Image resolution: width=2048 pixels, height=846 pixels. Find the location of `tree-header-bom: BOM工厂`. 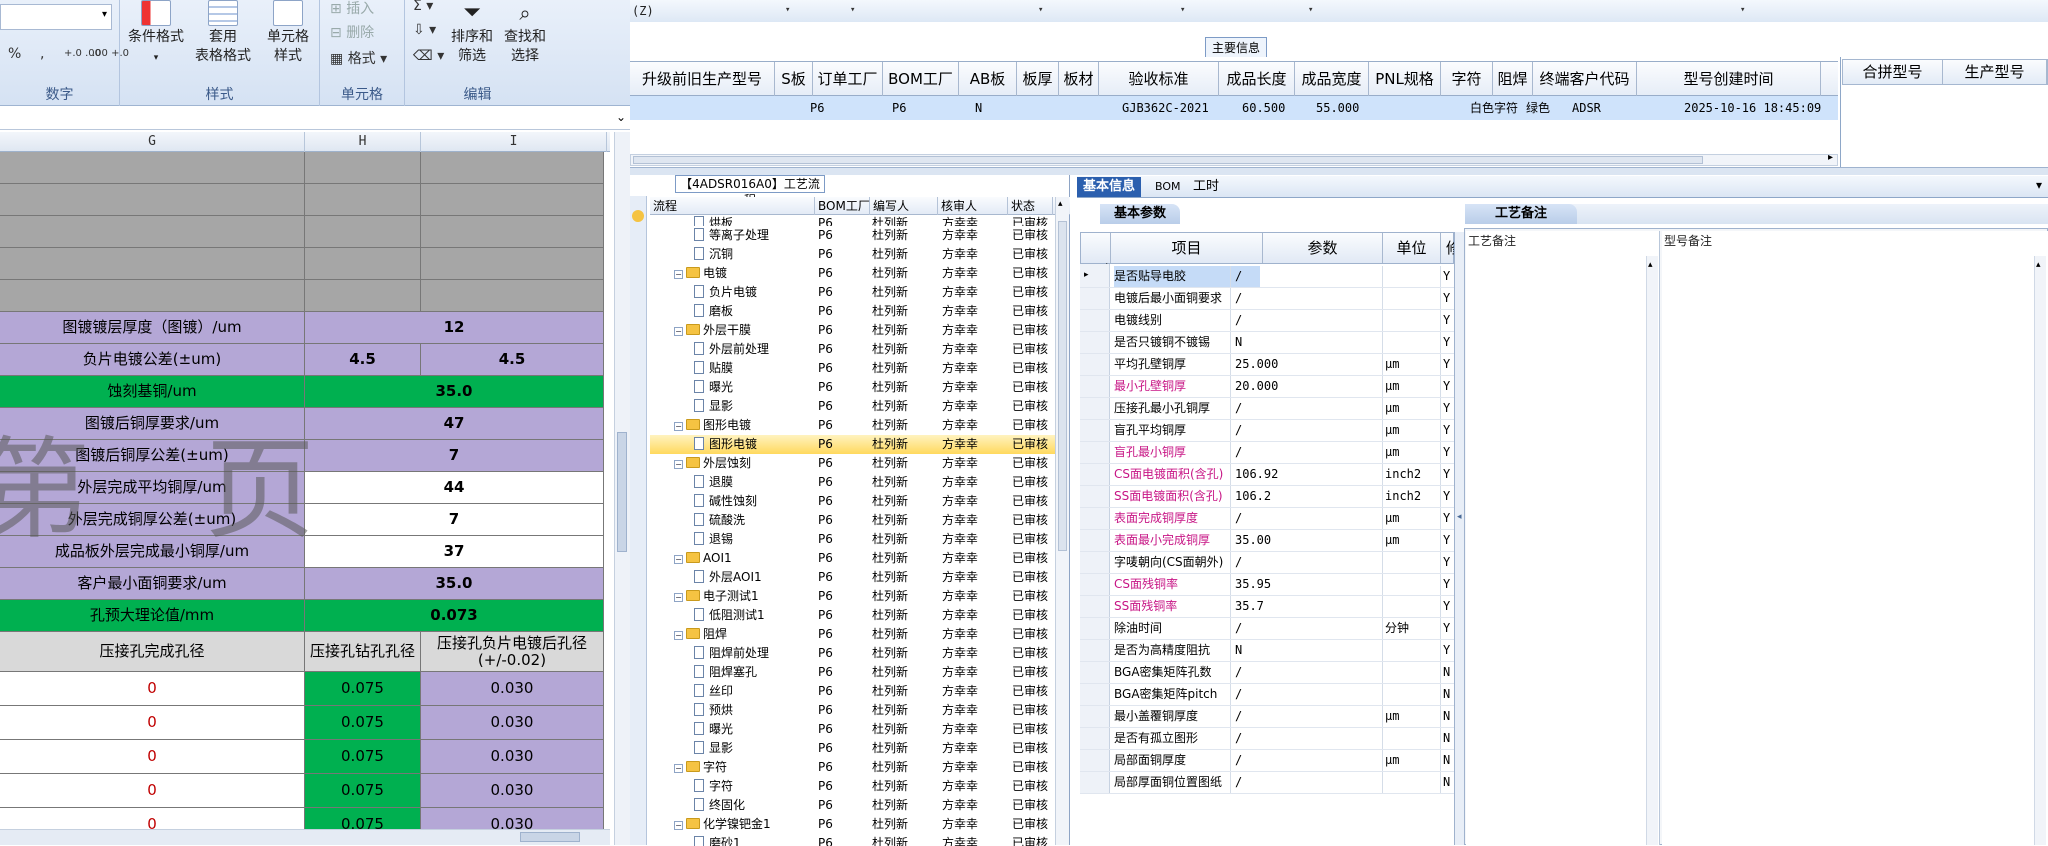

tree-header-bom: BOM工厂 is located at coordinates (842, 206).